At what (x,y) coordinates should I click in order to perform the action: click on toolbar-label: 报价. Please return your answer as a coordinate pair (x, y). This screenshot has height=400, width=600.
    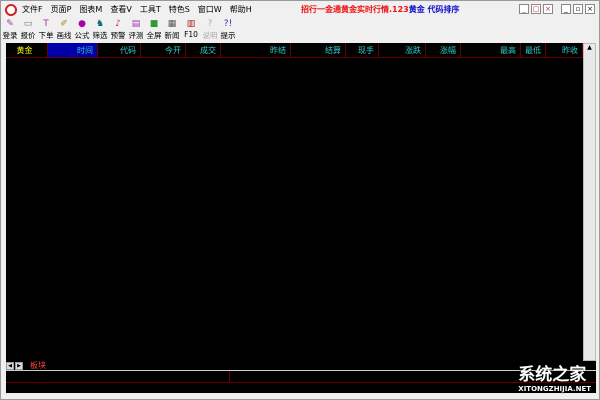
    Looking at the image, I should click on (28, 35).